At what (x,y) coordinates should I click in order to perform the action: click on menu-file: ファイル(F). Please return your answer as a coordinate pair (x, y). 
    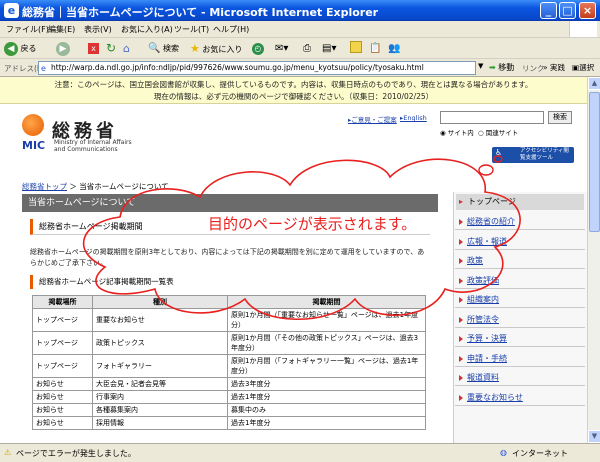
    Looking at the image, I should click on (27, 29).